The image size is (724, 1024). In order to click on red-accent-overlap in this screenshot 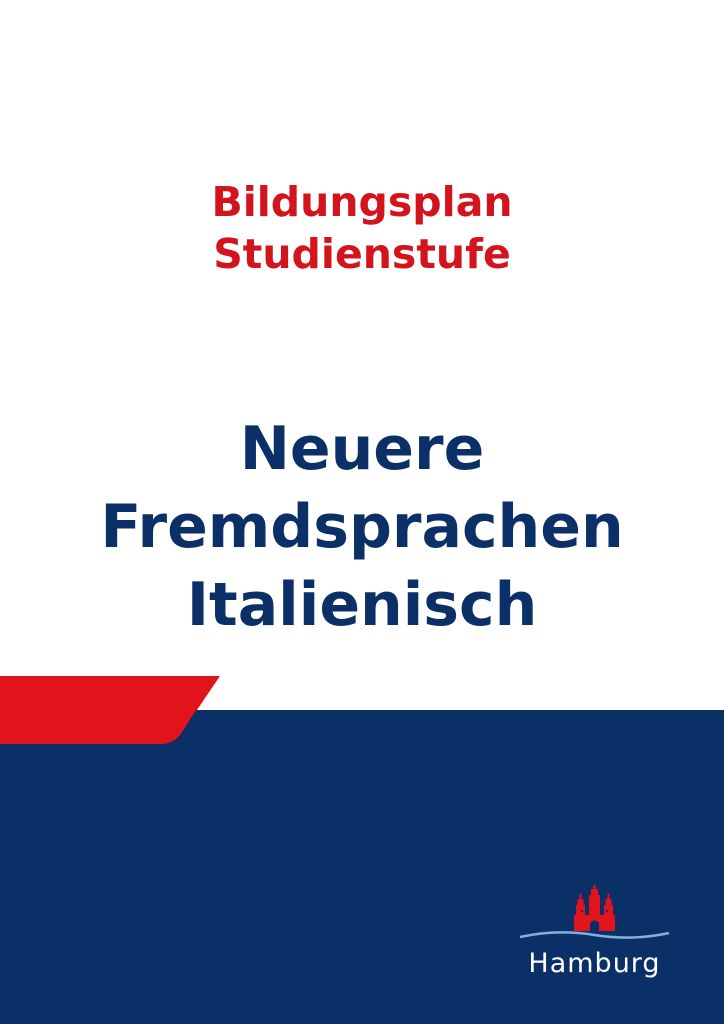, I will do `click(98, 727)`.